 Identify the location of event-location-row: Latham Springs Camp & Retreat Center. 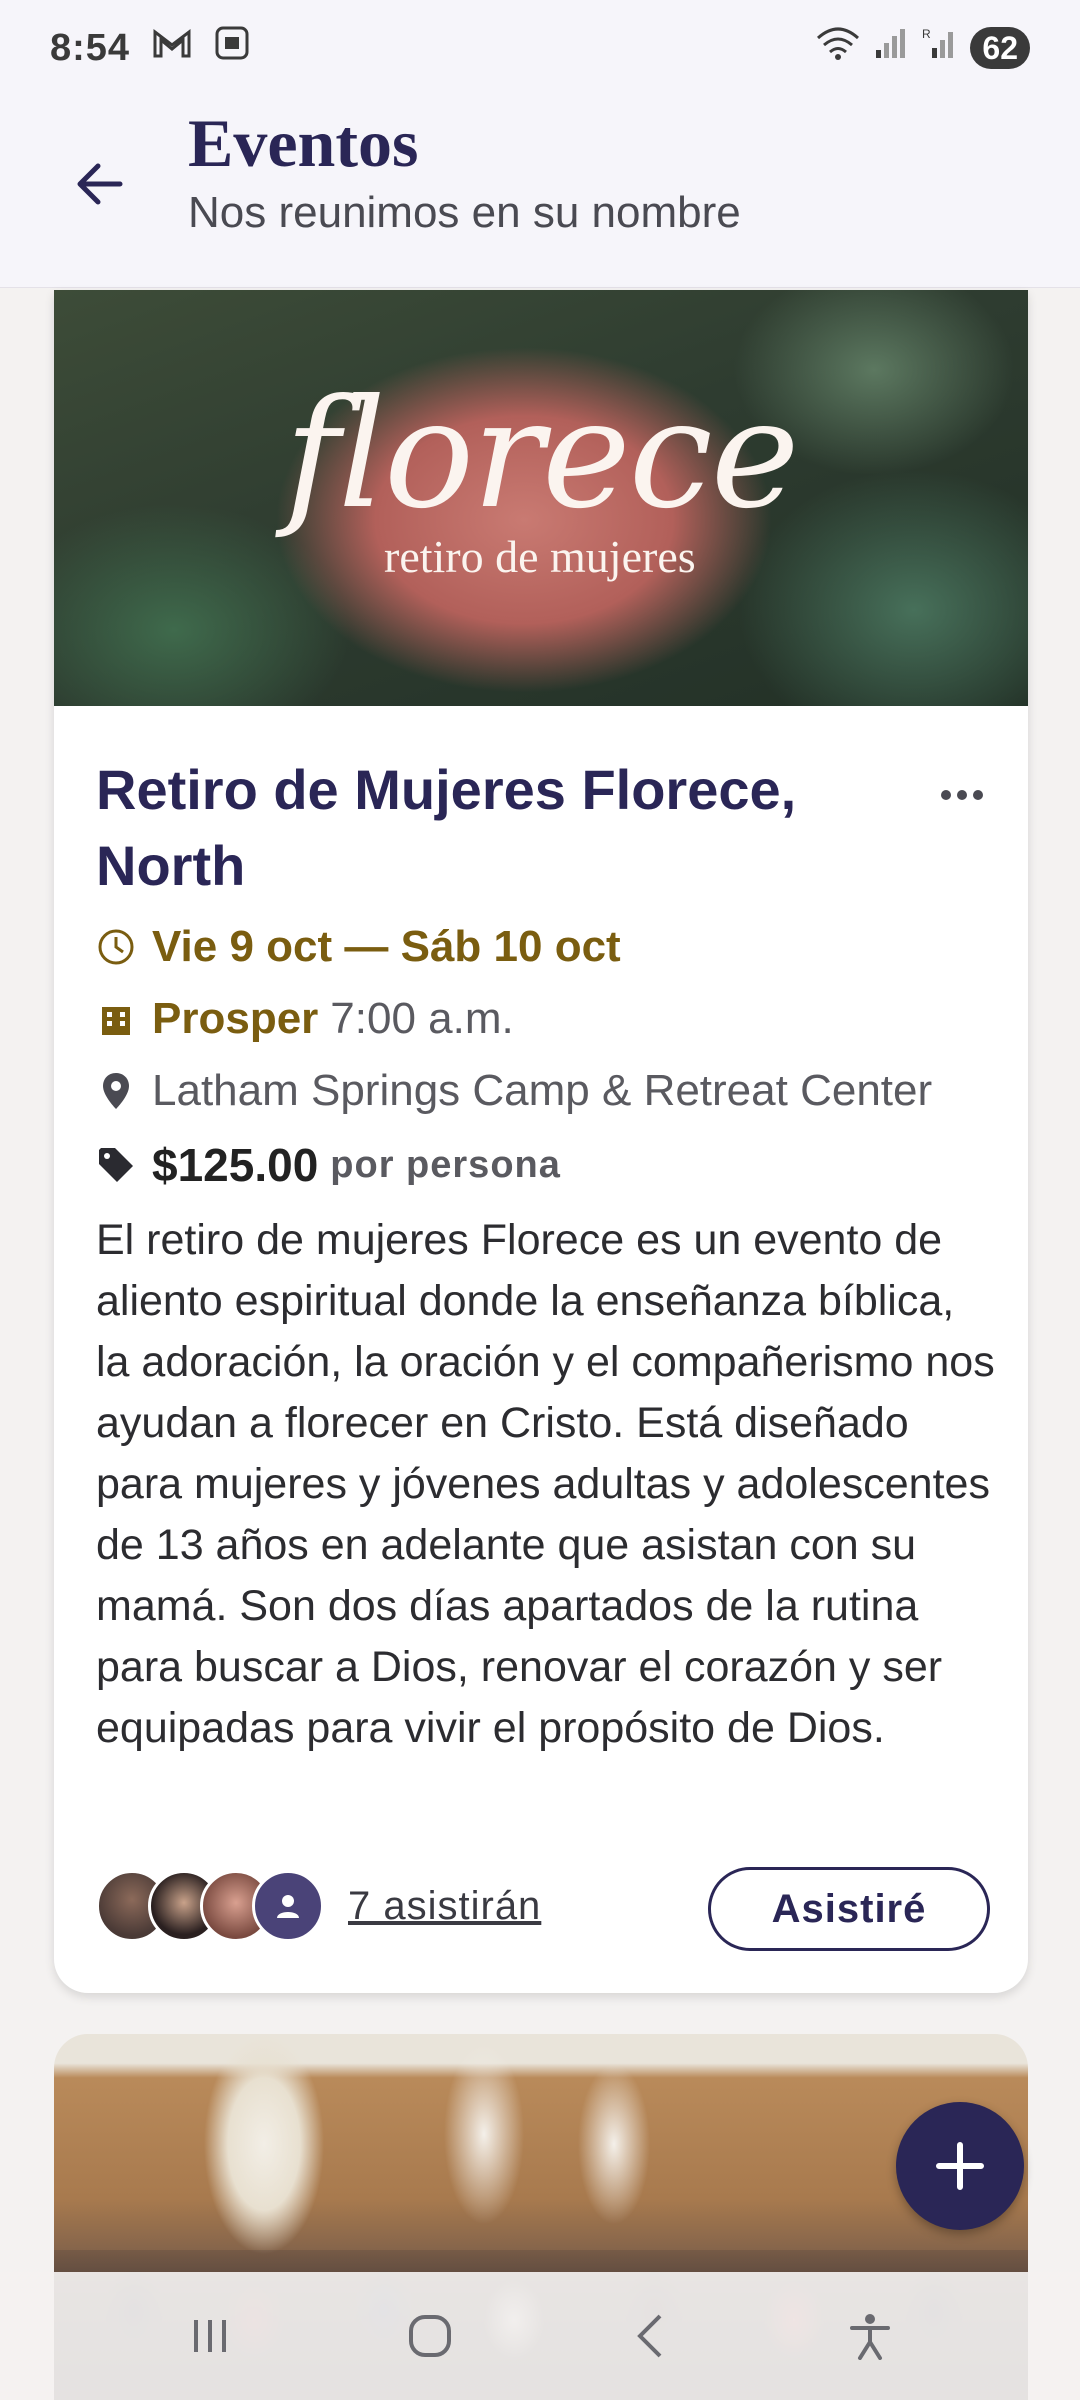
(514, 1091).